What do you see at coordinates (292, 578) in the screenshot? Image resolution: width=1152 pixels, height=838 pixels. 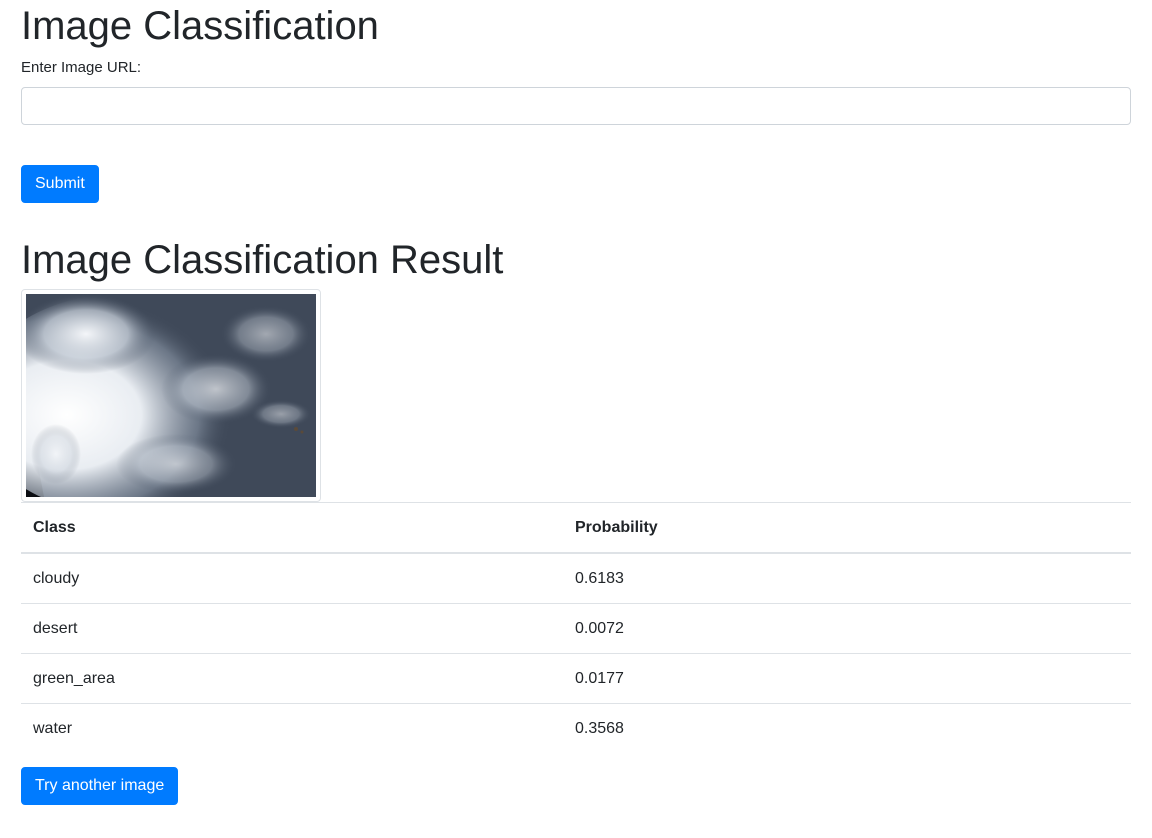 I see `class-cell: cloudy` at bounding box center [292, 578].